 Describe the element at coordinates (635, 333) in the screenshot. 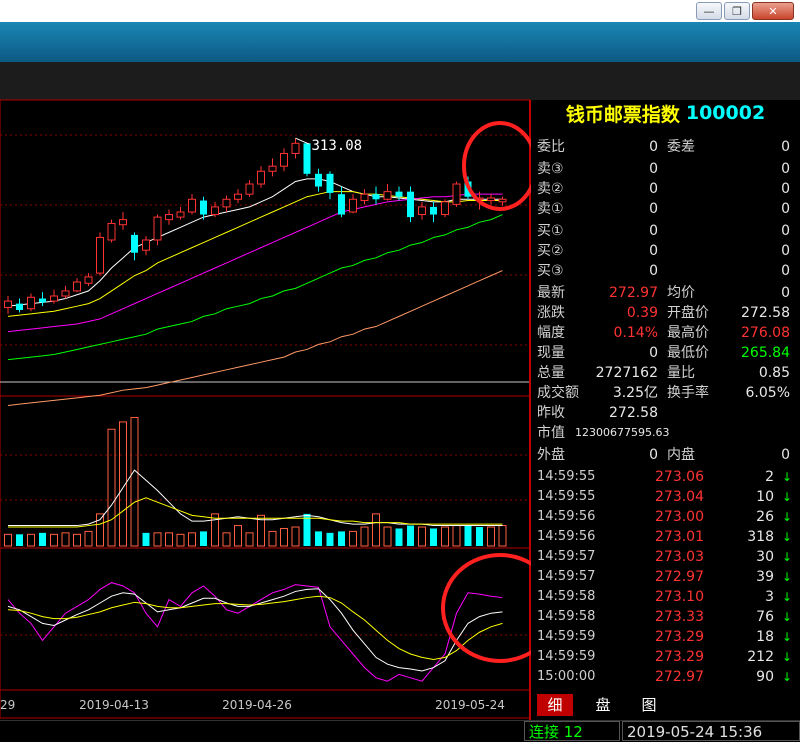

I see `pct-value: 0.14%` at that location.